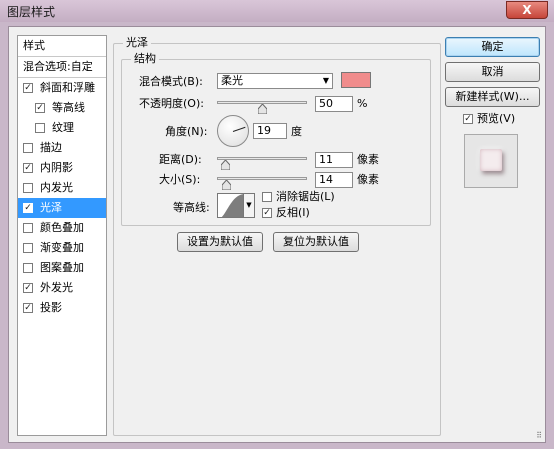 Image resolution: width=554 pixels, height=449 pixels. I want to click on close-button: X, so click(527, 10).